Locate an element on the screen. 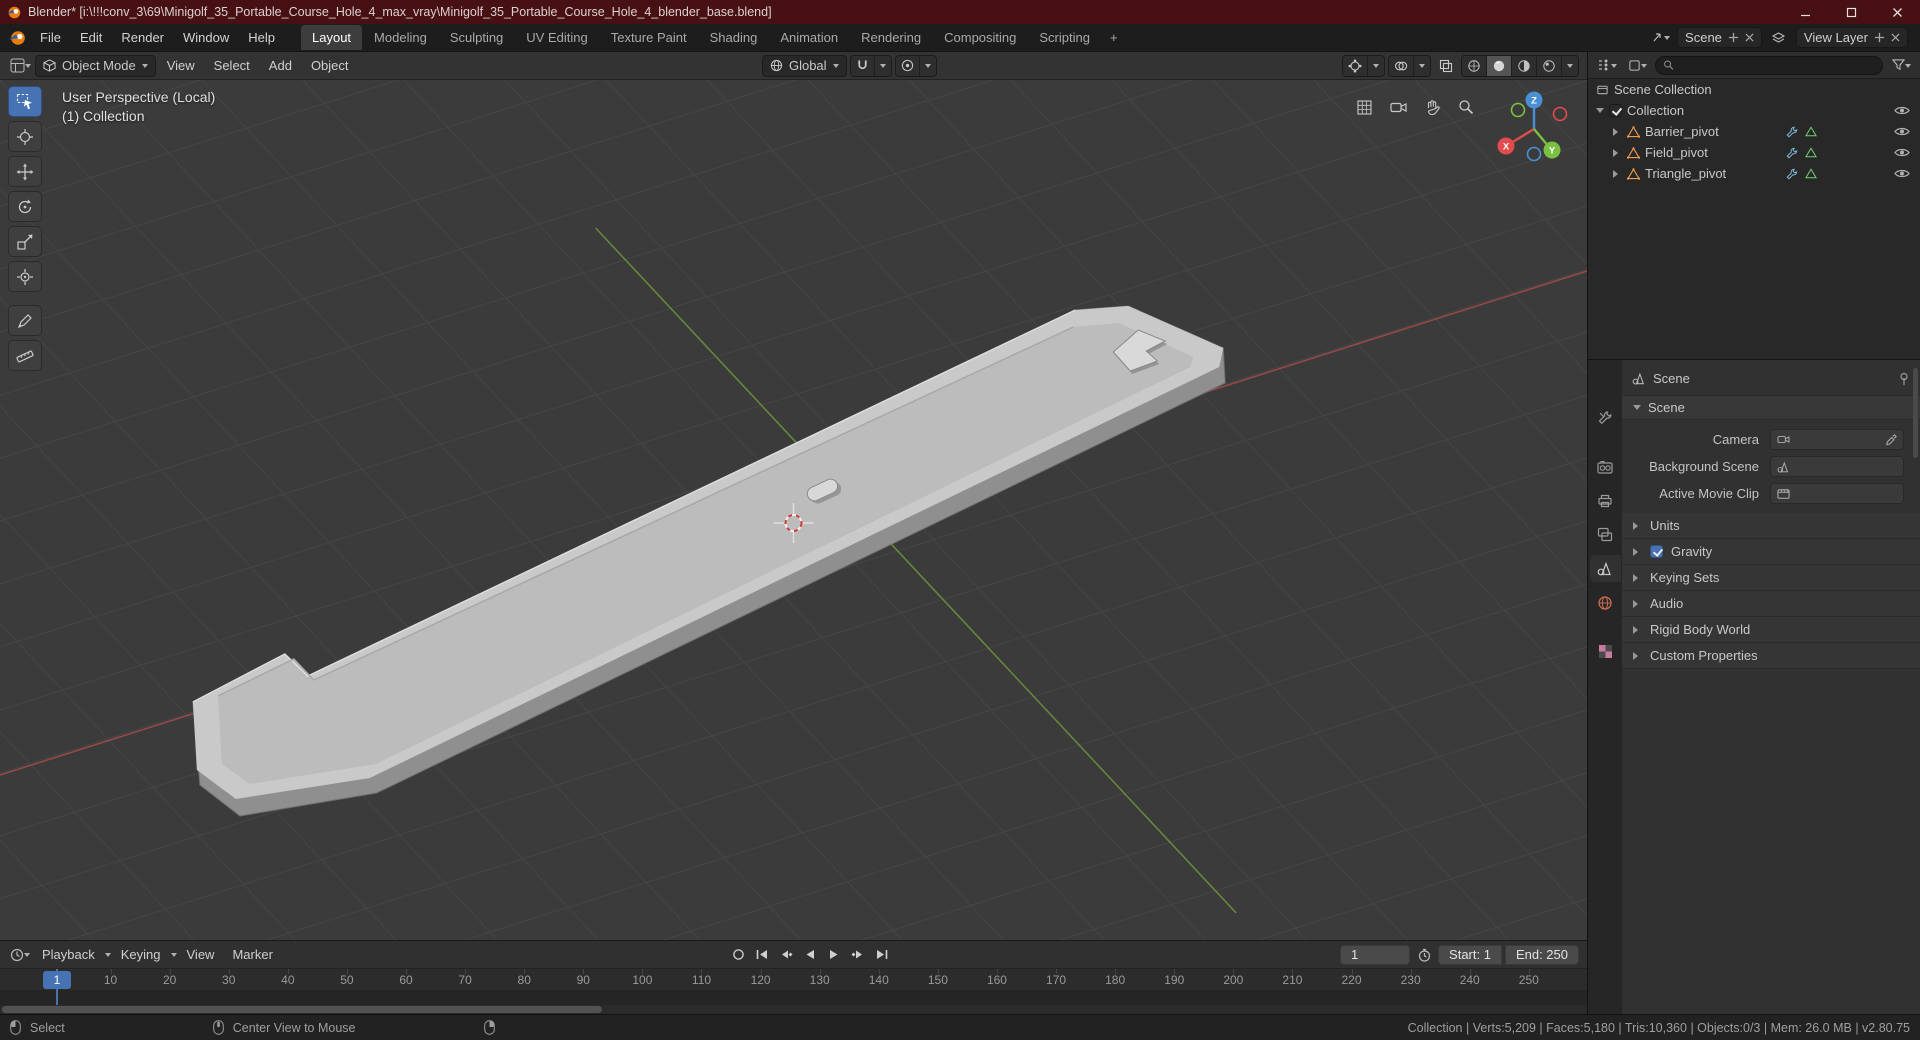  timeline-editor-type-button is located at coordinates (20, 955).